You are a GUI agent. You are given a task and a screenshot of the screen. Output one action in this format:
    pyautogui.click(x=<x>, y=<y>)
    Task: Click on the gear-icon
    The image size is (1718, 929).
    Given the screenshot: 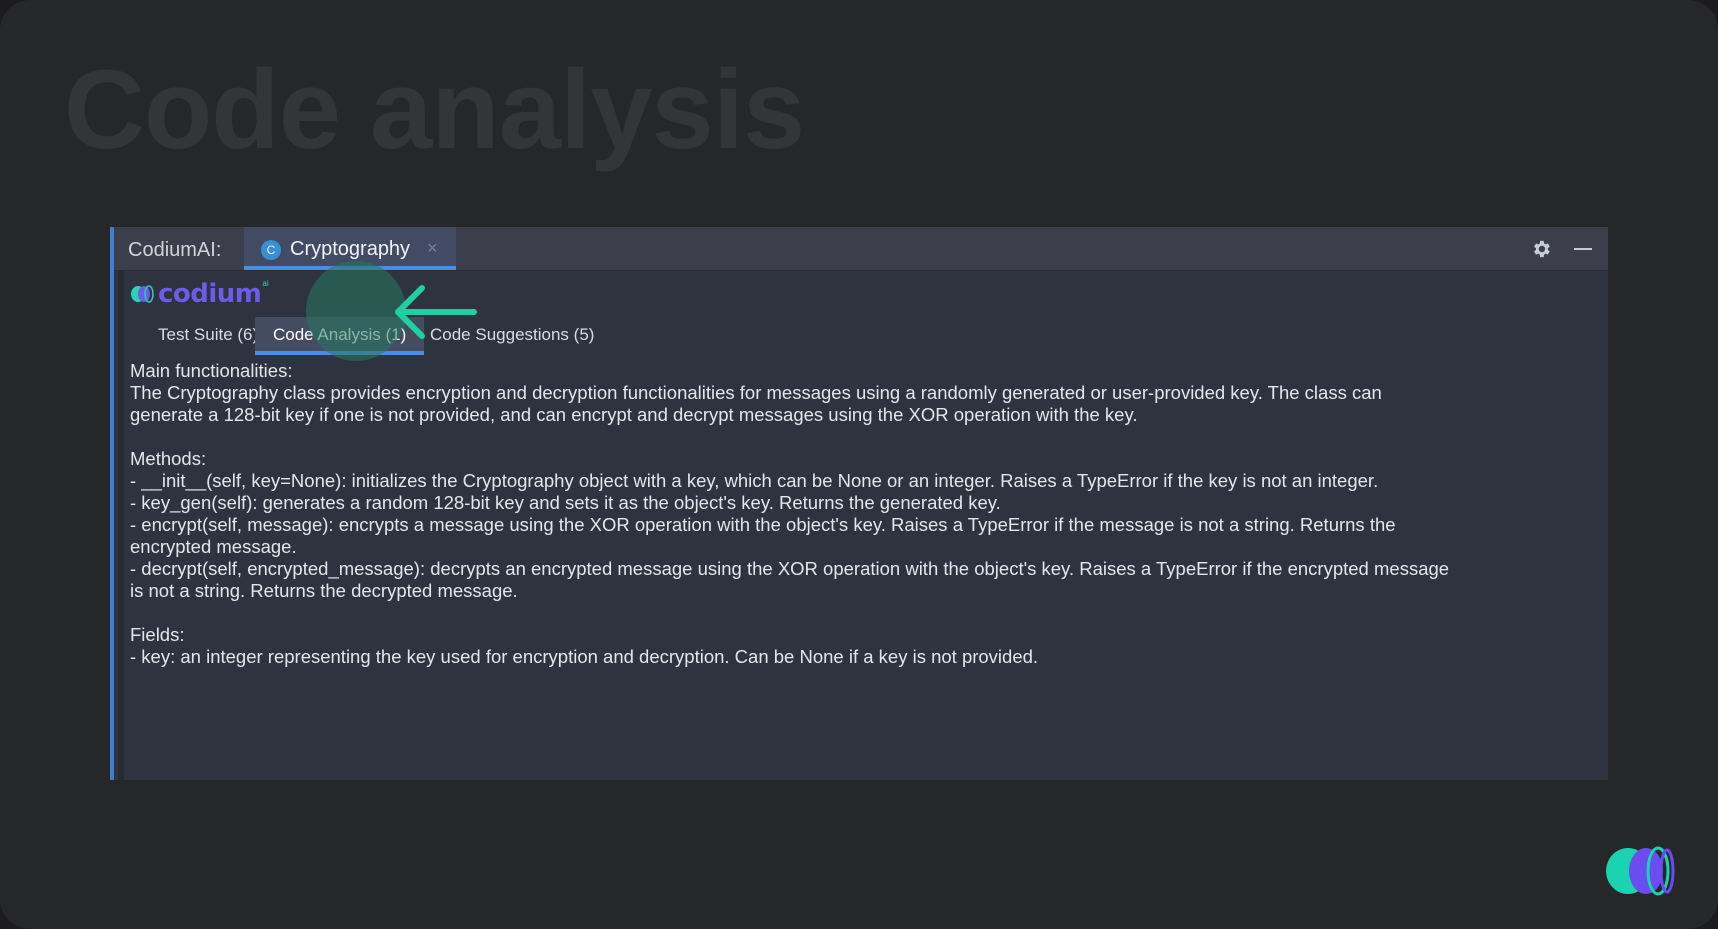 What is the action you would take?
    pyautogui.click(x=1541, y=249)
    